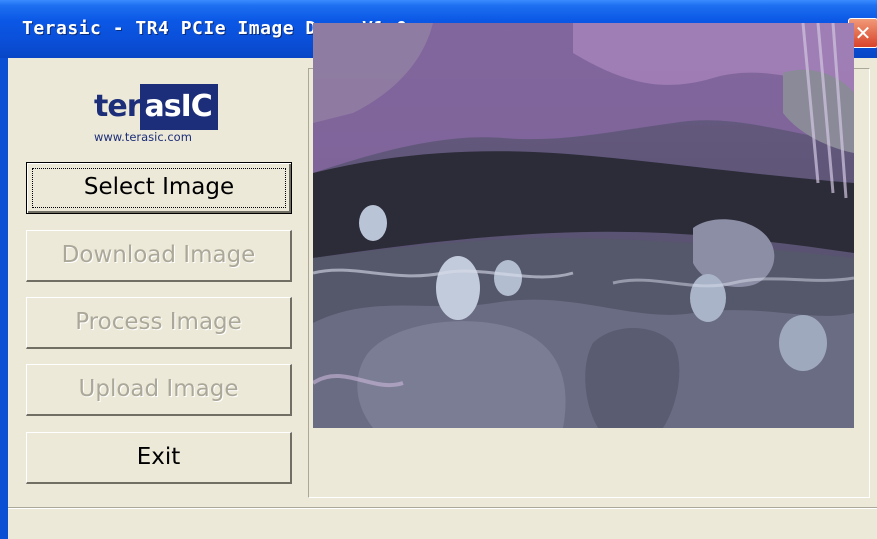 This screenshot has height=539, width=877. What do you see at coordinates (143, 137) in the screenshot?
I see `logo-url: www.terasic.com` at bounding box center [143, 137].